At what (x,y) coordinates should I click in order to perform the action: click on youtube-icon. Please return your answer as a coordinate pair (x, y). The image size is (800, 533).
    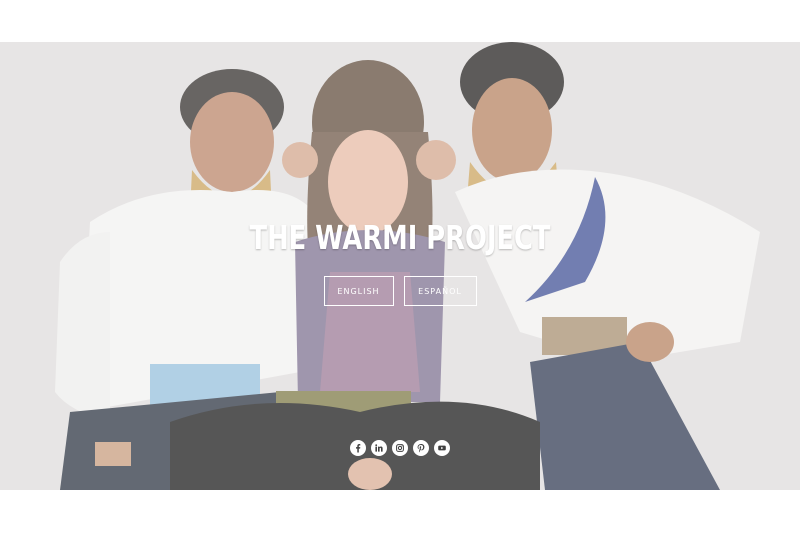
    Looking at the image, I should click on (442, 448).